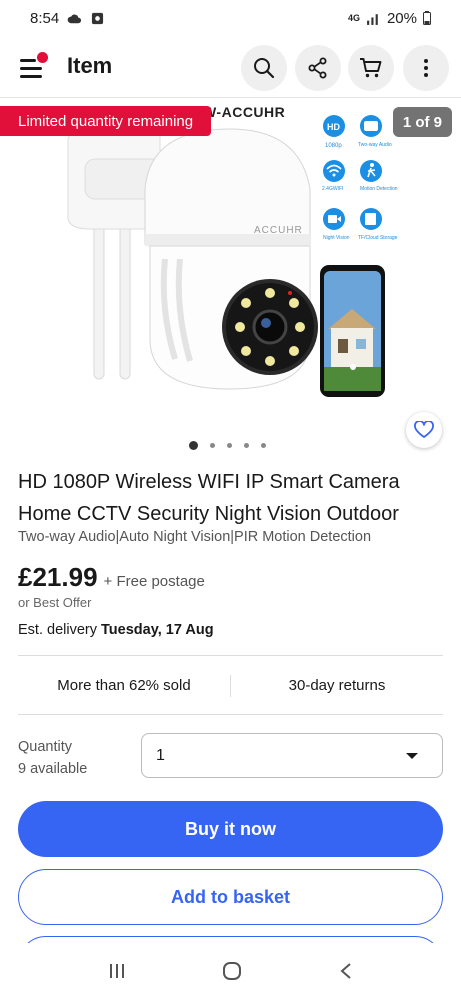  What do you see at coordinates (45, 747) in the screenshot?
I see `quantity-label: Quantity` at bounding box center [45, 747].